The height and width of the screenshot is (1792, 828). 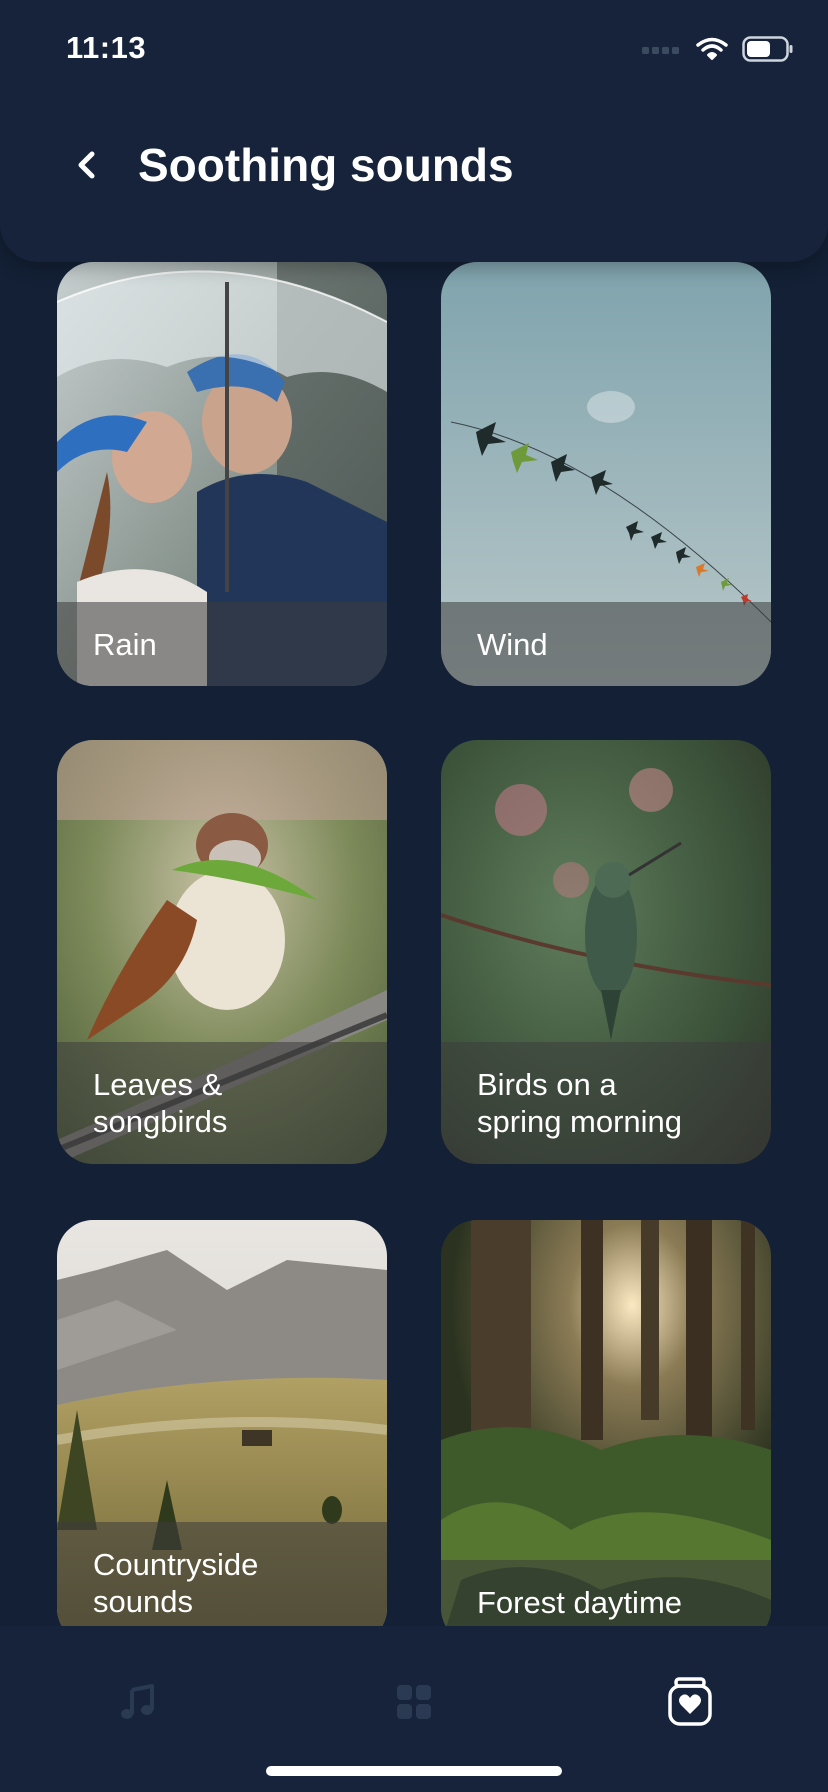 What do you see at coordinates (606, 1423) in the screenshot?
I see `sound-card-forest-daytime: Forest daytime` at bounding box center [606, 1423].